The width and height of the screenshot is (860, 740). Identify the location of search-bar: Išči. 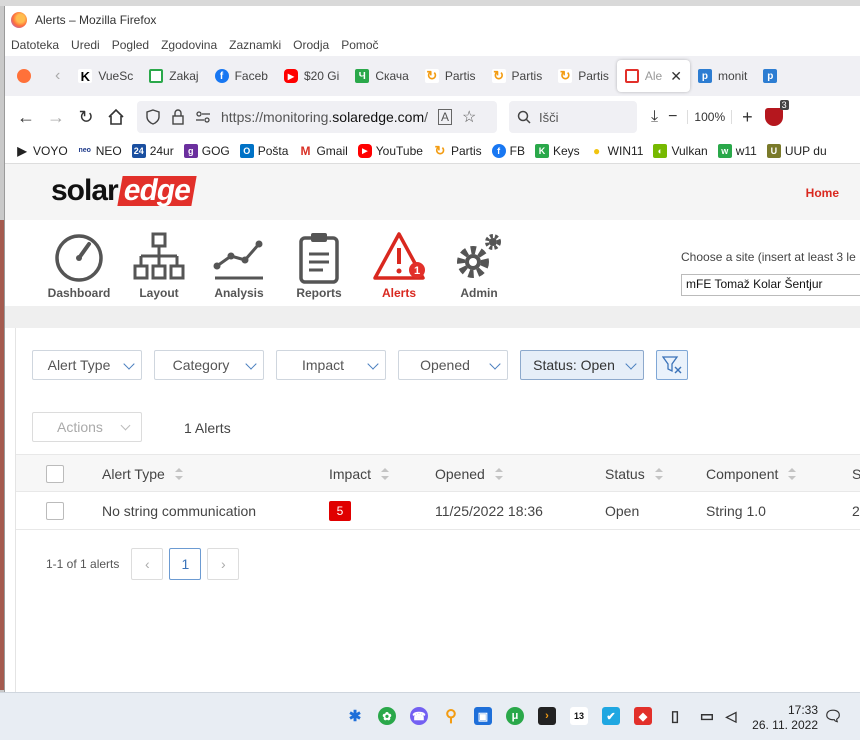
(573, 117).